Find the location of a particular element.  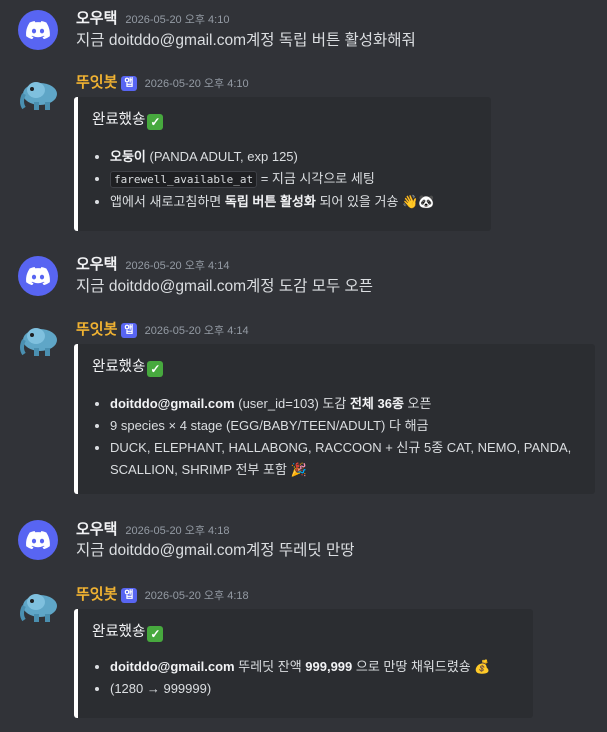

bot-name: 뚜잇봇 앱 2026-05-20 오후 4:10 is located at coordinates (162, 83).